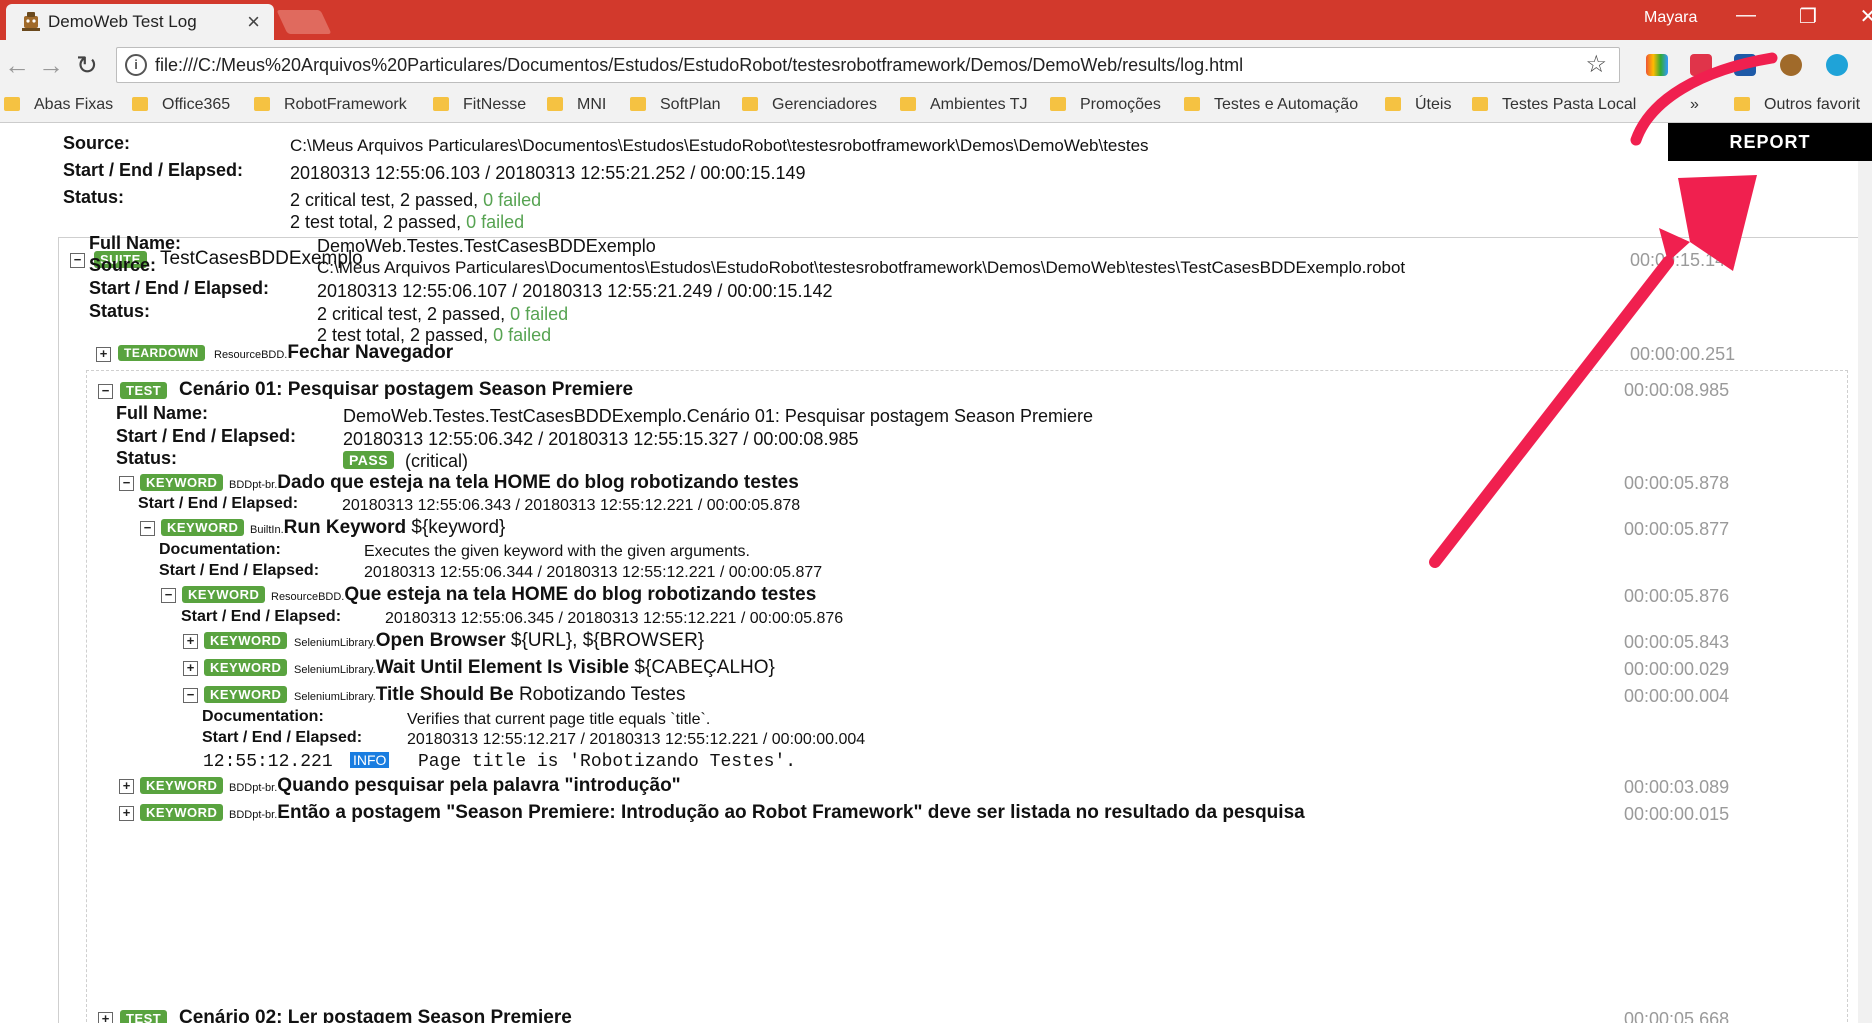  Describe the element at coordinates (1596, 64) in the screenshot. I see `bookmark-star-icon: ☆` at that location.